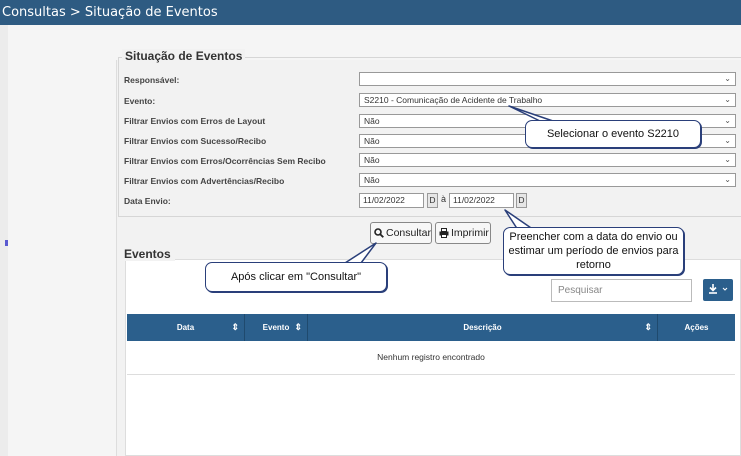 The width and height of the screenshot is (741, 456). I want to click on callout-pointer-select-event, so click(531, 113).